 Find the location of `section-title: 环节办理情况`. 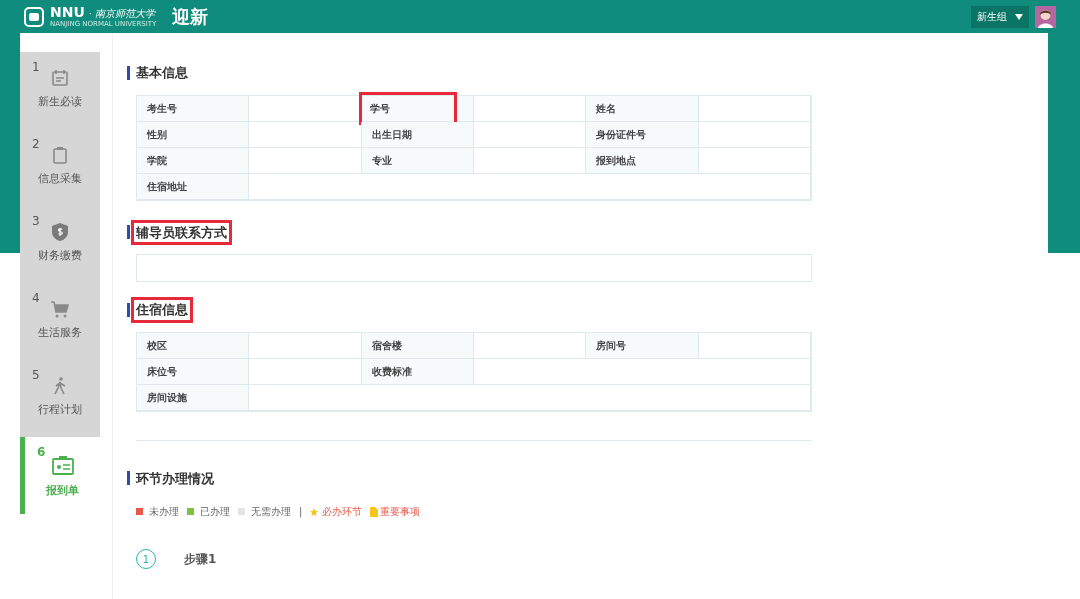

section-title: 环节办理情况 is located at coordinates (174, 478).